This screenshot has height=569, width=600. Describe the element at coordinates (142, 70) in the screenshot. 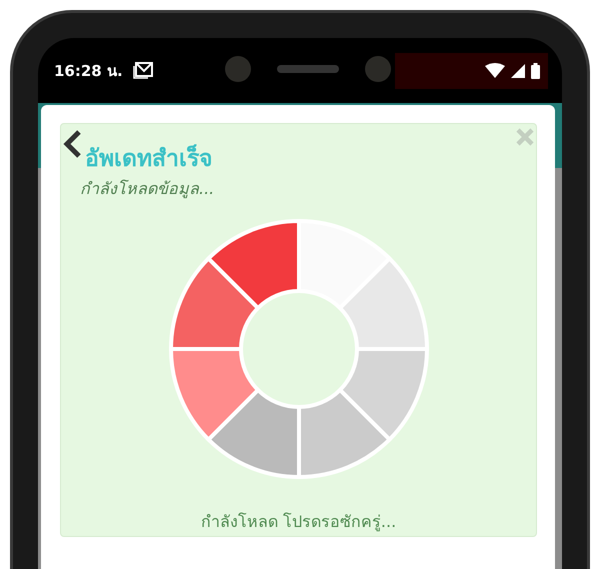

I see `mail-icon` at that location.